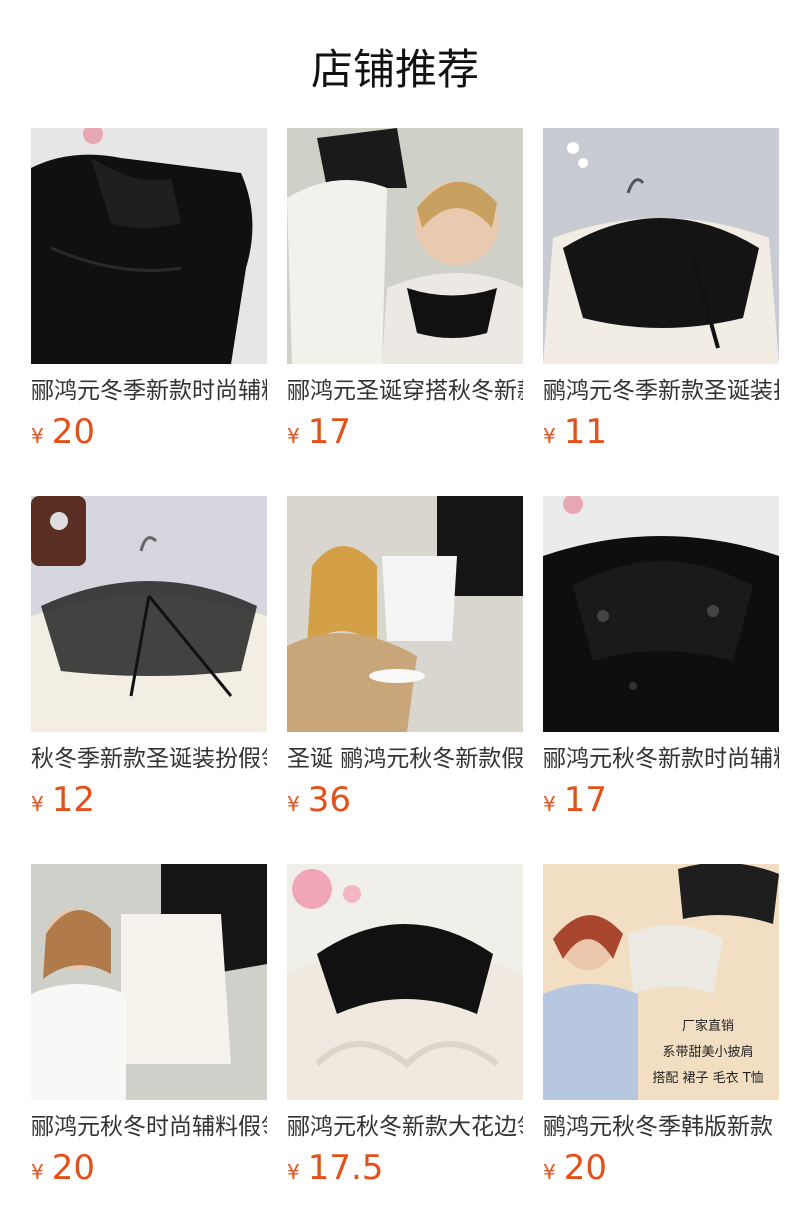 This screenshot has height=1232, width=790. I want to click on product-card: 郦鸿元秋冬新款时尚辅料 ¥ 17, so click(661, 658).